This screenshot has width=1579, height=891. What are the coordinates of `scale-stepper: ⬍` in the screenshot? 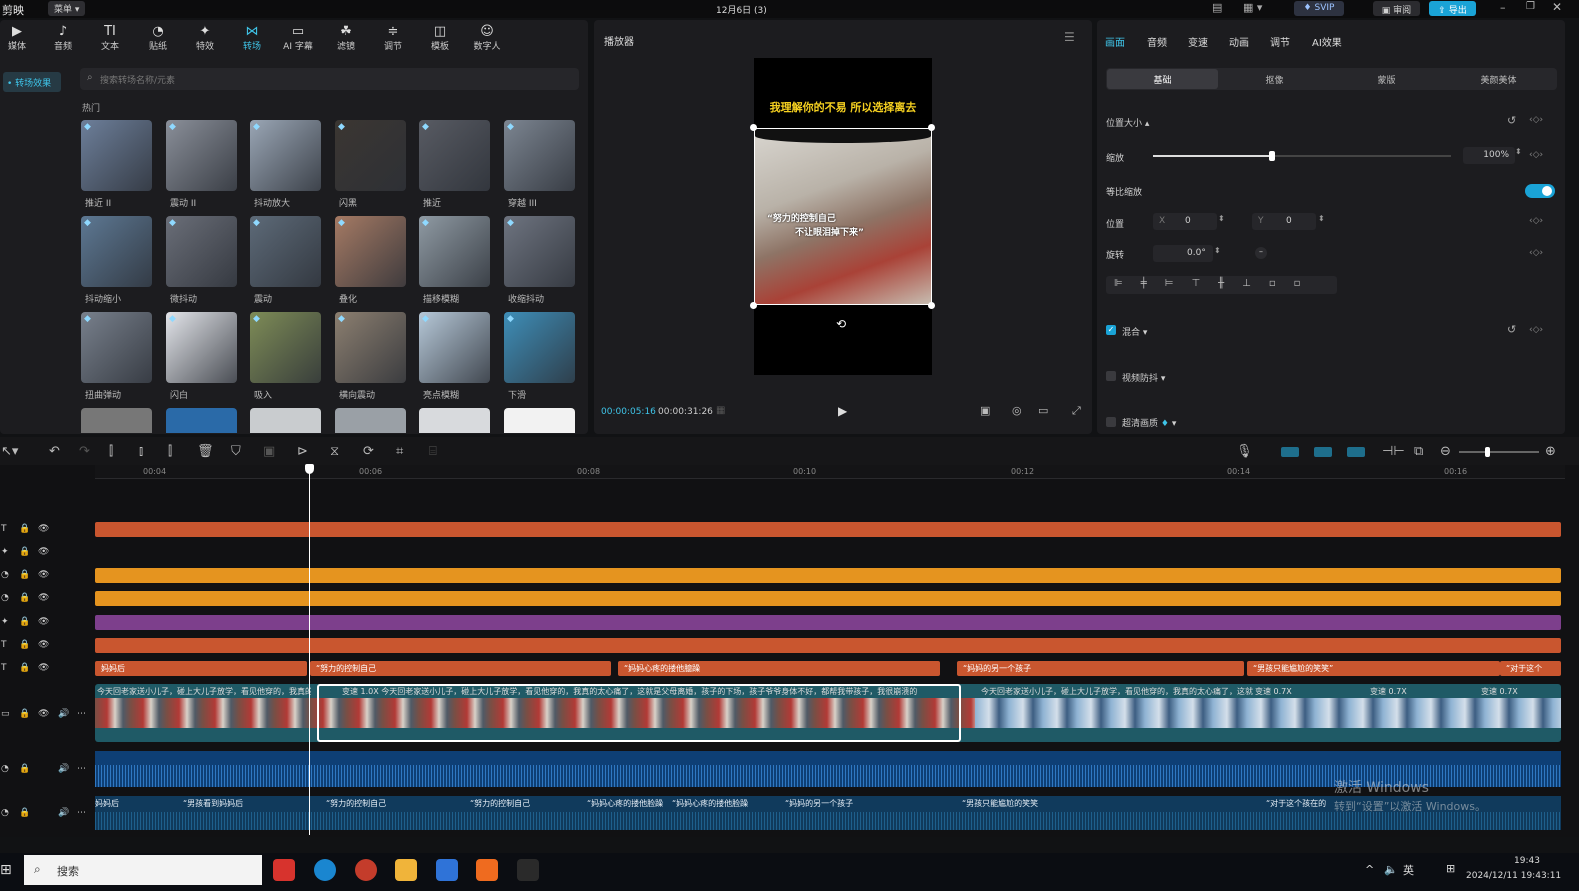 It's located at (1518, 151).